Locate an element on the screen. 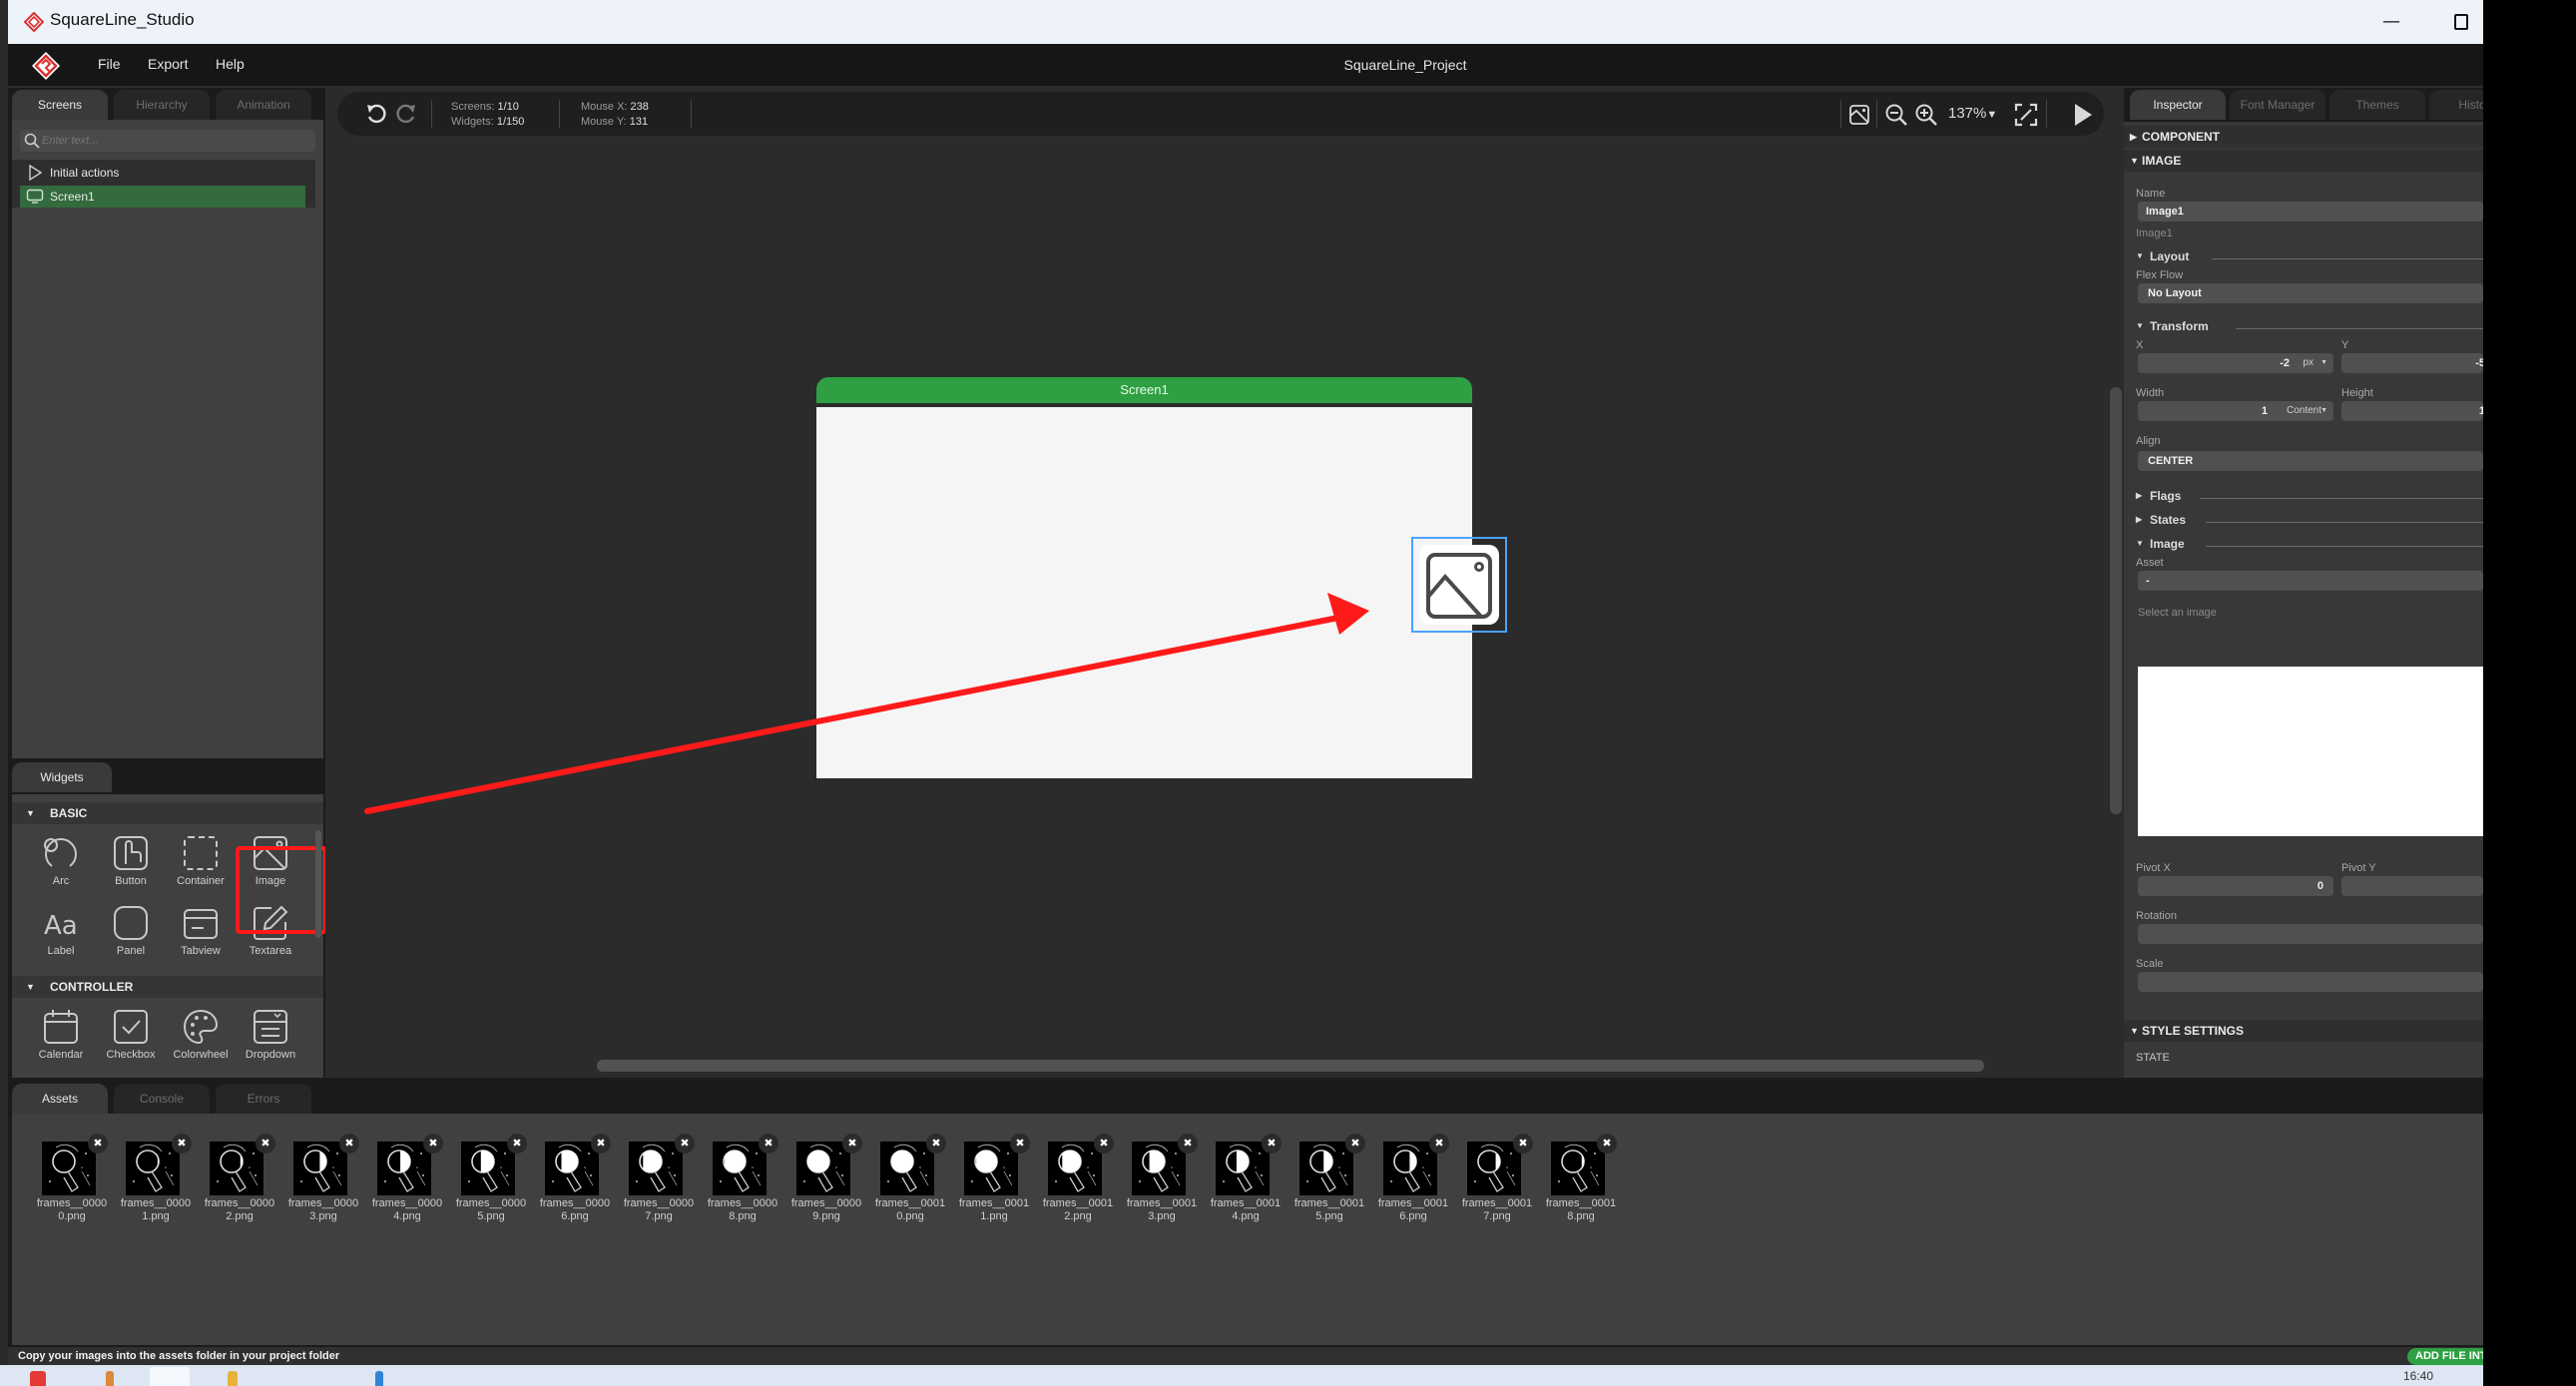  pivot-y-input is located at coordinates (2412, 886).